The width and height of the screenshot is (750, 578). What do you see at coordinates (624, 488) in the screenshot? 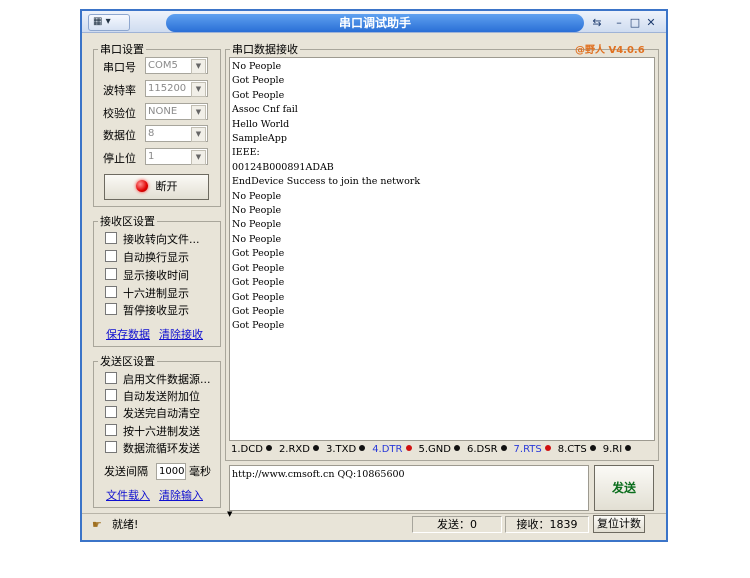
I see `send-button: 发送` at bounding box center [624, 488].